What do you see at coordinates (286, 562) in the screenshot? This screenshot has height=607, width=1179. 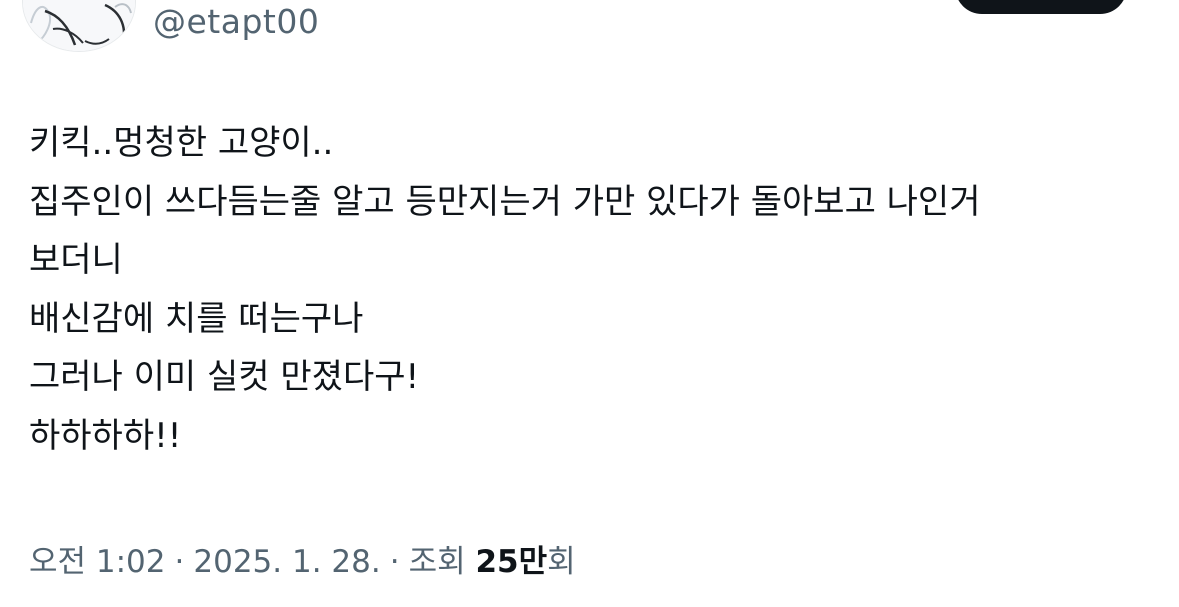 I see `tweet-date: 2025. 1. 28.` at bounding box center [286, 562].